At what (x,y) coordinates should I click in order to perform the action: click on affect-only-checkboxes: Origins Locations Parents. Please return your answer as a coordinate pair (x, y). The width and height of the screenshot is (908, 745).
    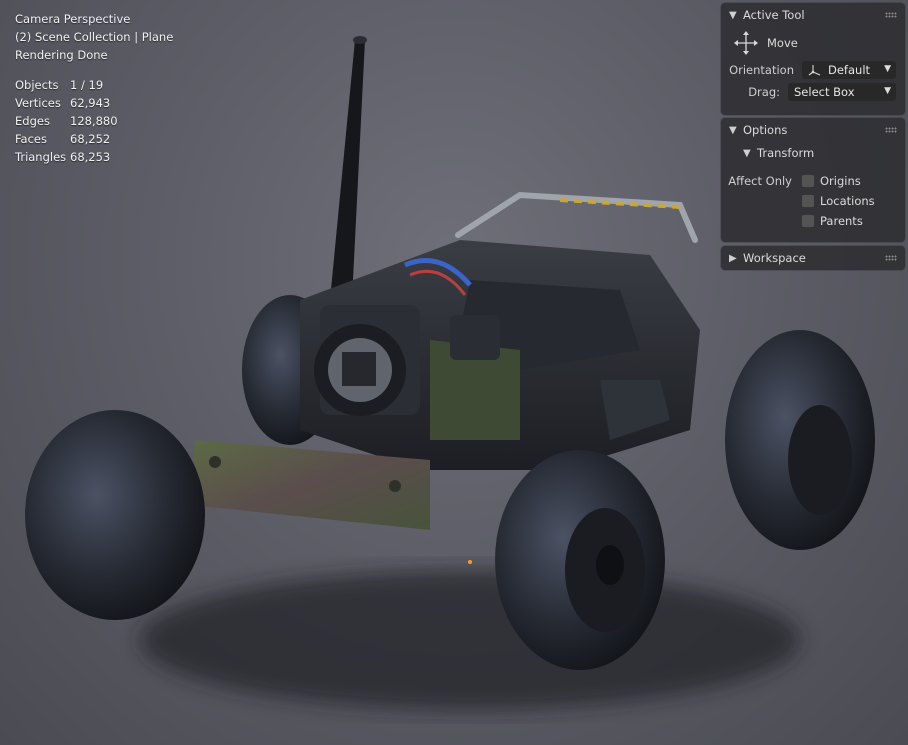
    Looking at the image, I should click on (838, 201).